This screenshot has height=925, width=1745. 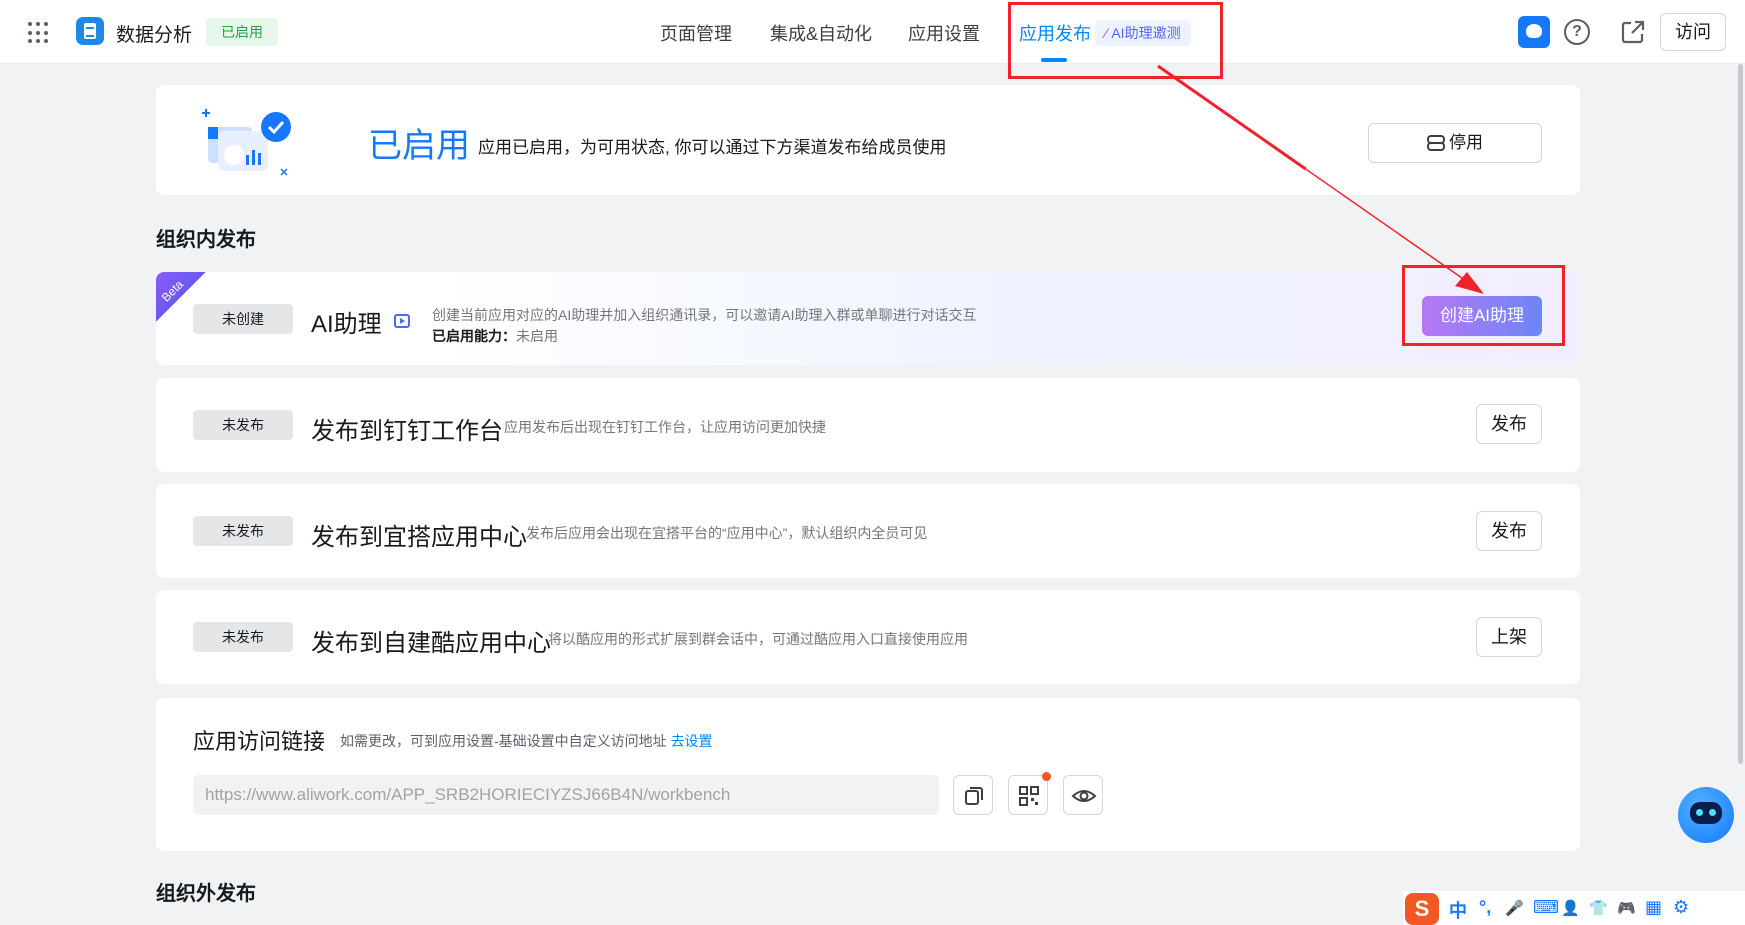 What do you see at coordinates (1485, 907) in the screenshot?
I see `ime-punctuation-toggle: °,` at bounding box center [1485, 907].